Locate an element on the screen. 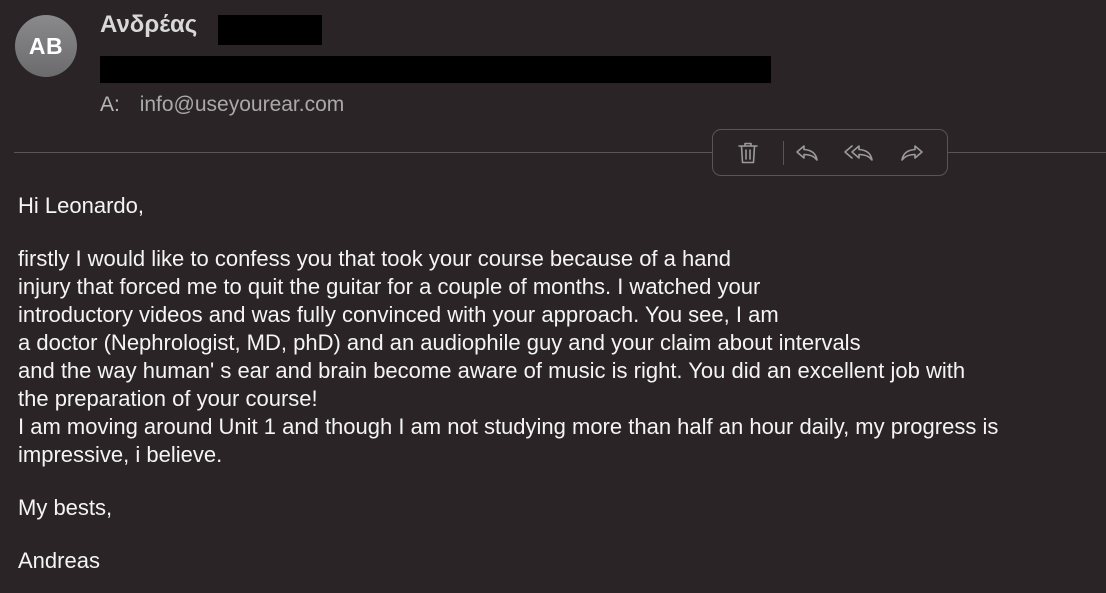 This screenshot has height=593, width=1106. recipient-address: info@useyourear.com is located at coordinates (242, 104).